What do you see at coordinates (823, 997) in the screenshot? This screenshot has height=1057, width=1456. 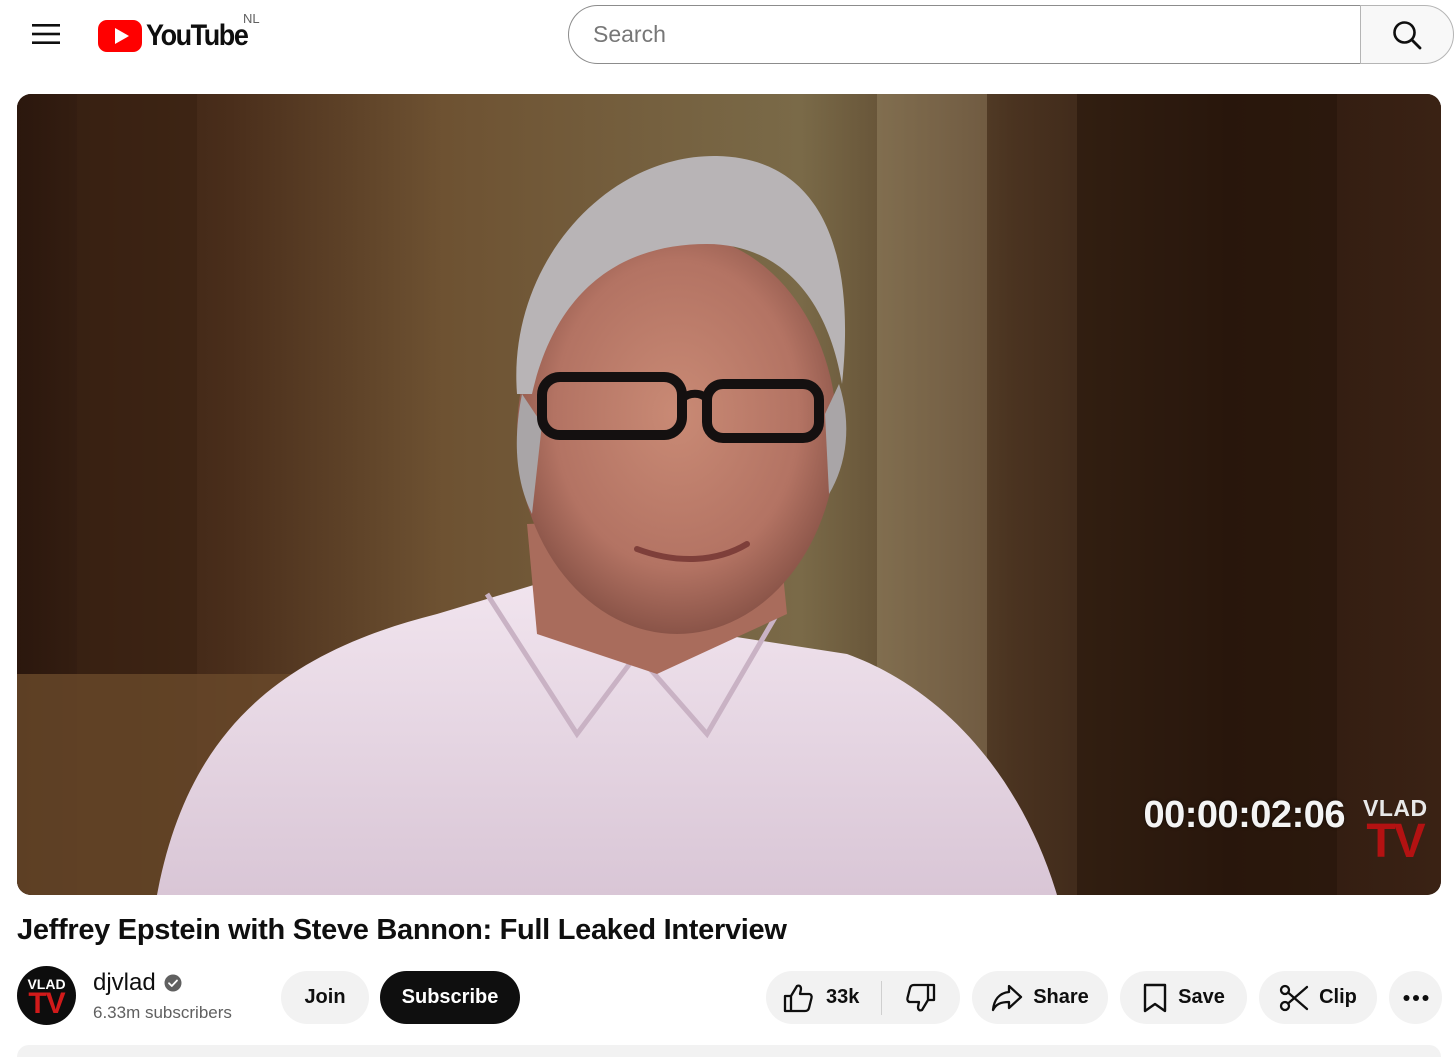 I see `like-button: 33k` at bounding box center [823, 997].